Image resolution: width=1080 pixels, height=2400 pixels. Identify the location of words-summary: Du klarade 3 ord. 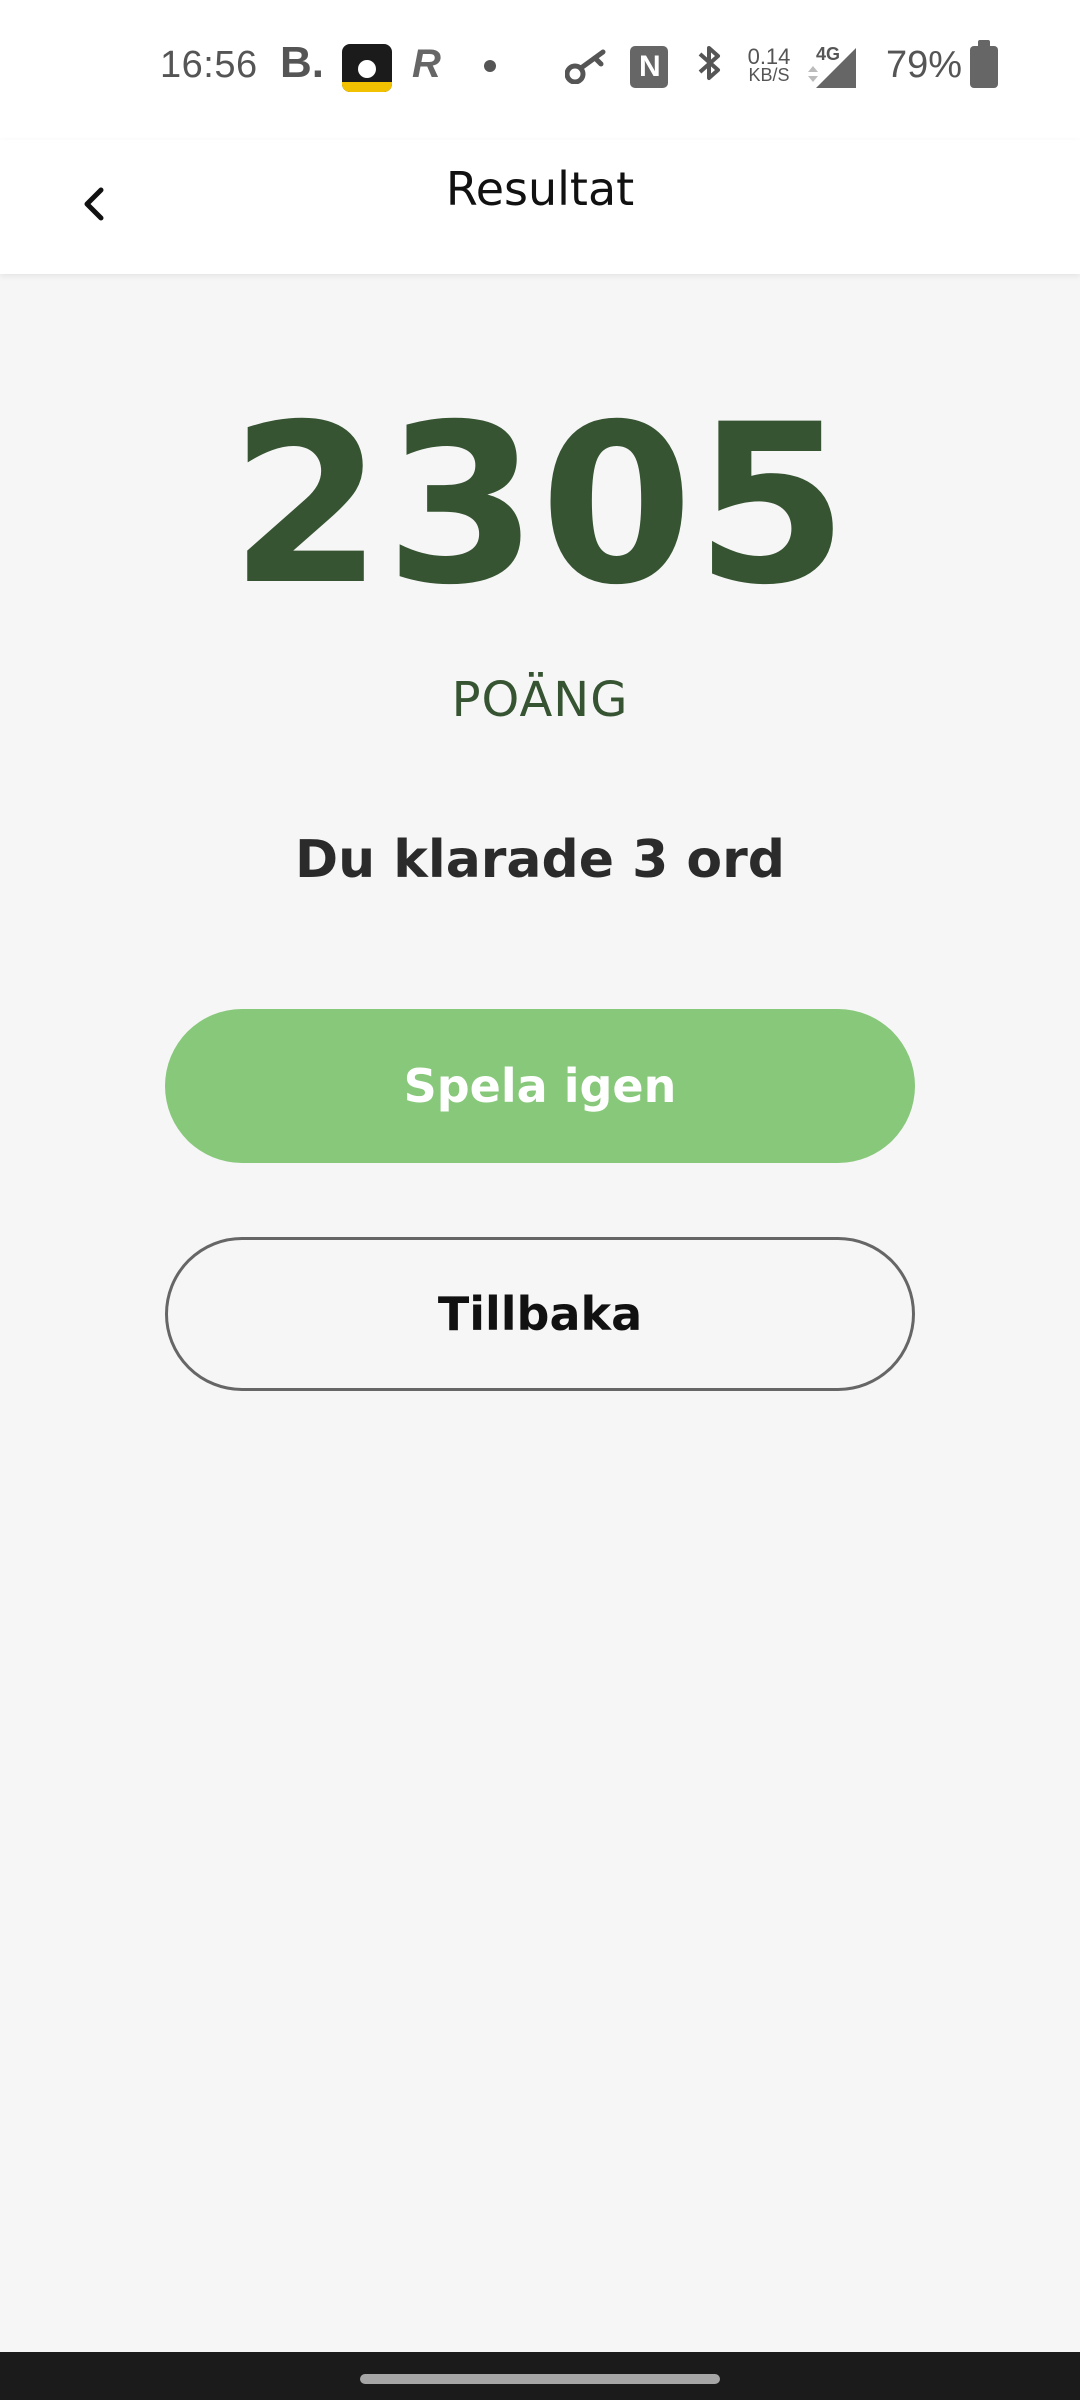
(540, 860).